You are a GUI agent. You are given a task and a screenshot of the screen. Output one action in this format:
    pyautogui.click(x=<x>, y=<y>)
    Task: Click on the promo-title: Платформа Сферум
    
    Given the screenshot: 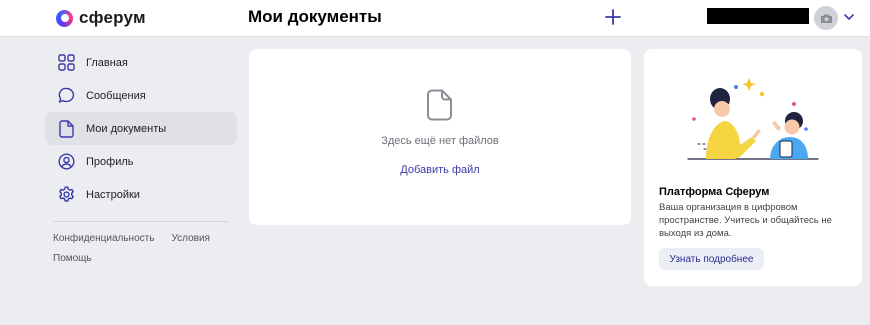 What is the action you would take?
    pyautogui.click(x=714, y=192)
    